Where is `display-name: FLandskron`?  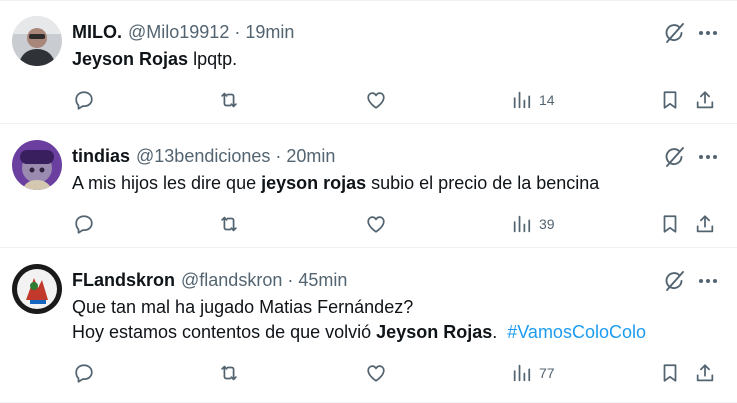
display-name: FLandskron is located at coordinates (123, 280).